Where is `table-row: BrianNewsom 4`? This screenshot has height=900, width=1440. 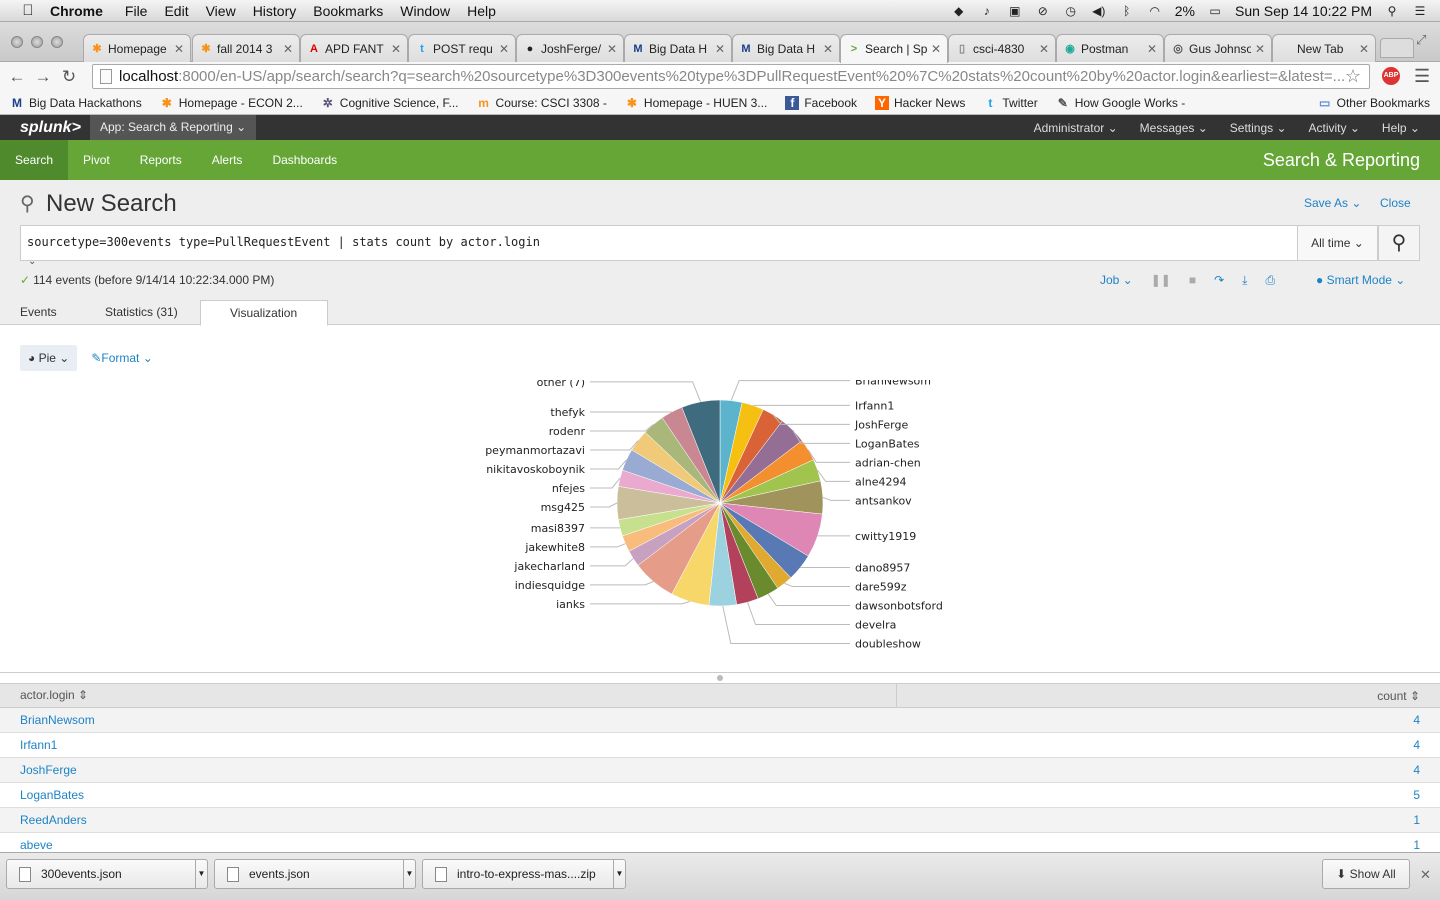 table-row: BrianNewsom 4 is located at coordinates (720, 720).